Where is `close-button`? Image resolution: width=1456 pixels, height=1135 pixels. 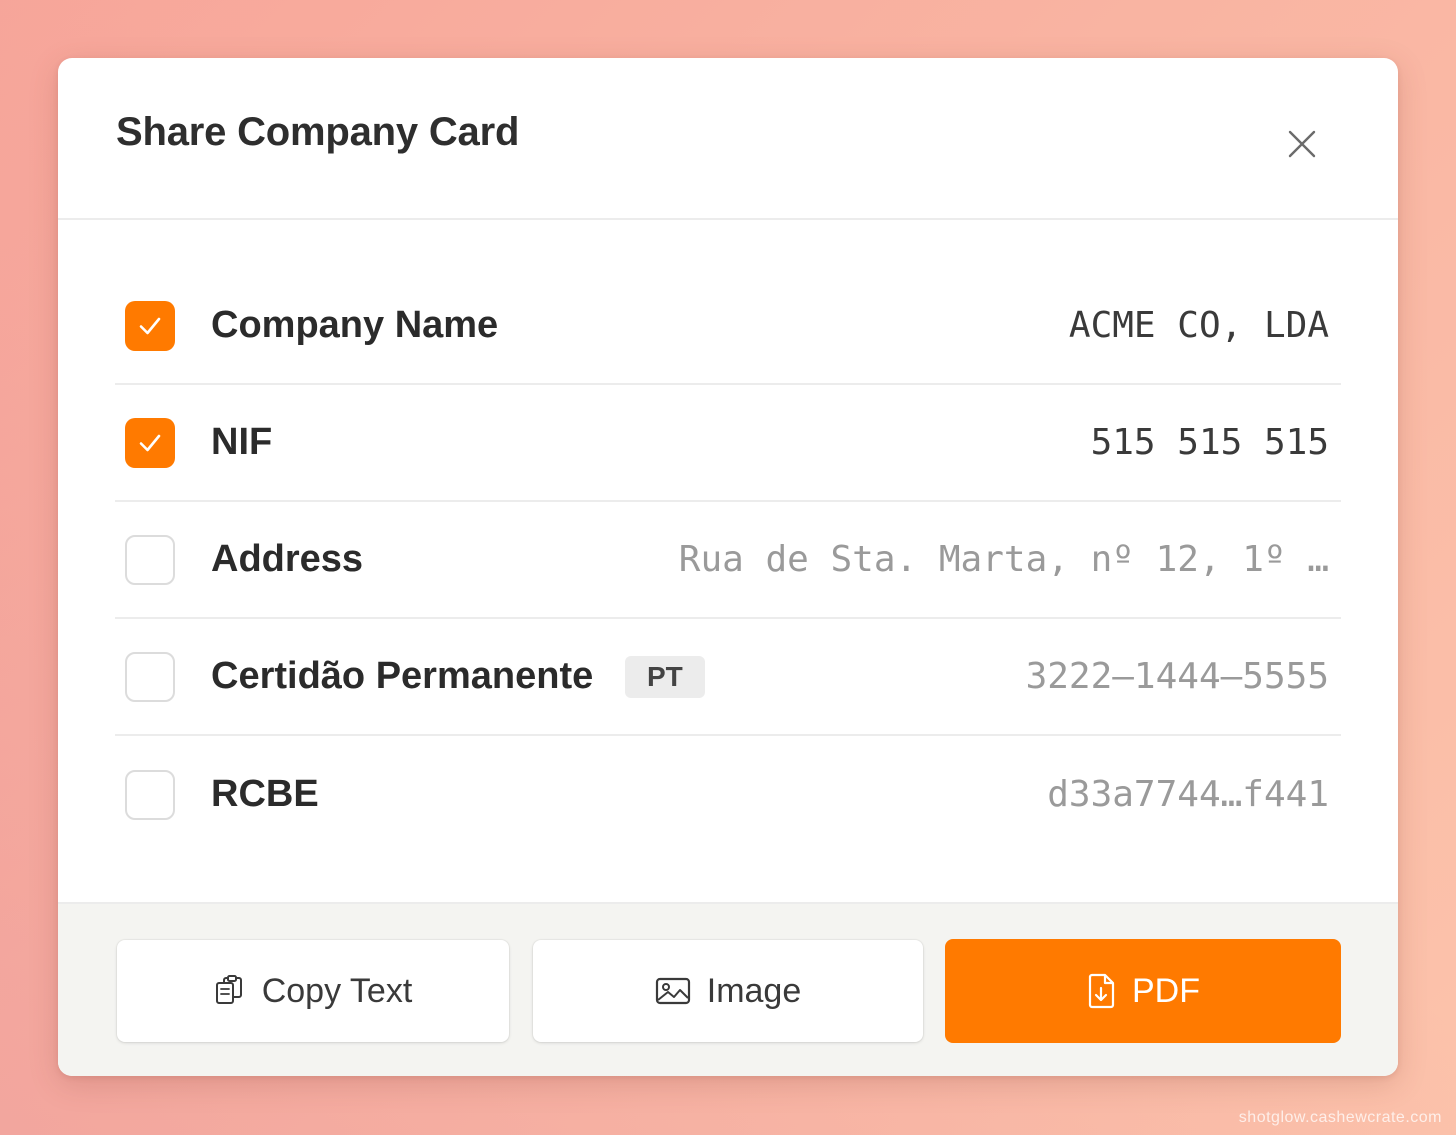
close-button is located at coordinates (1302, 144).